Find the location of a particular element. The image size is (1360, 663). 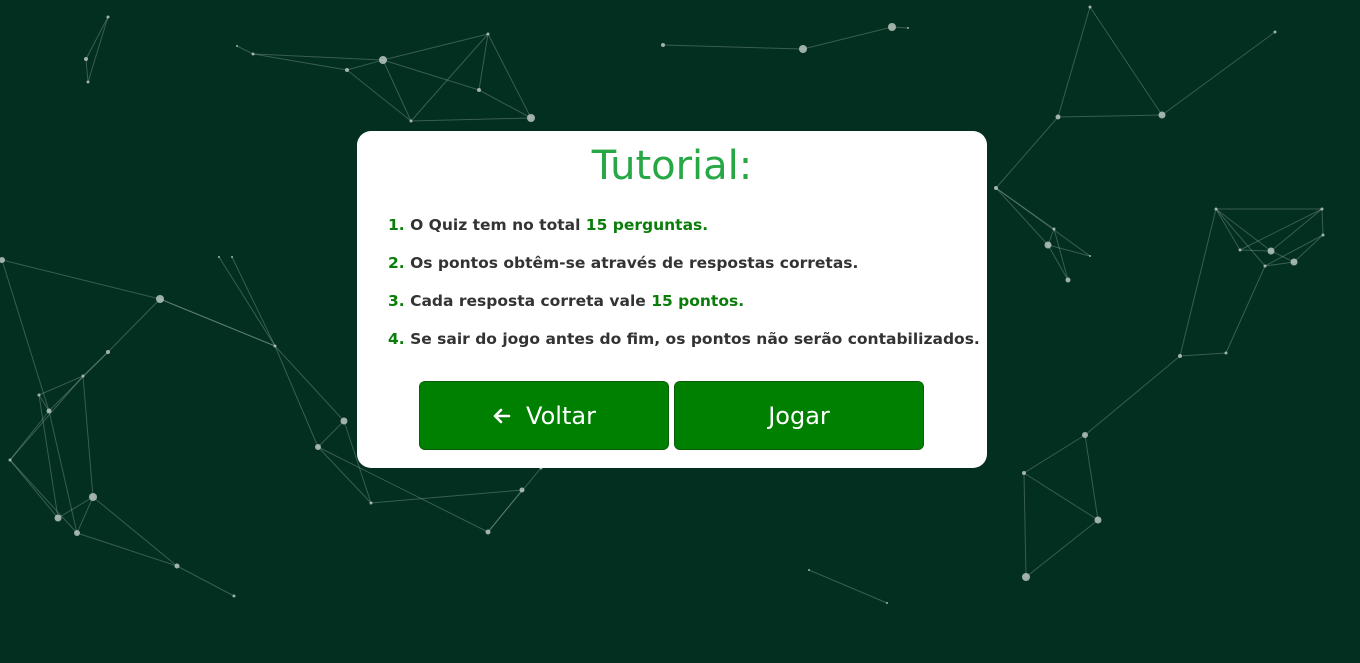

arrow-left-icon is located at coordinates (502, 415).